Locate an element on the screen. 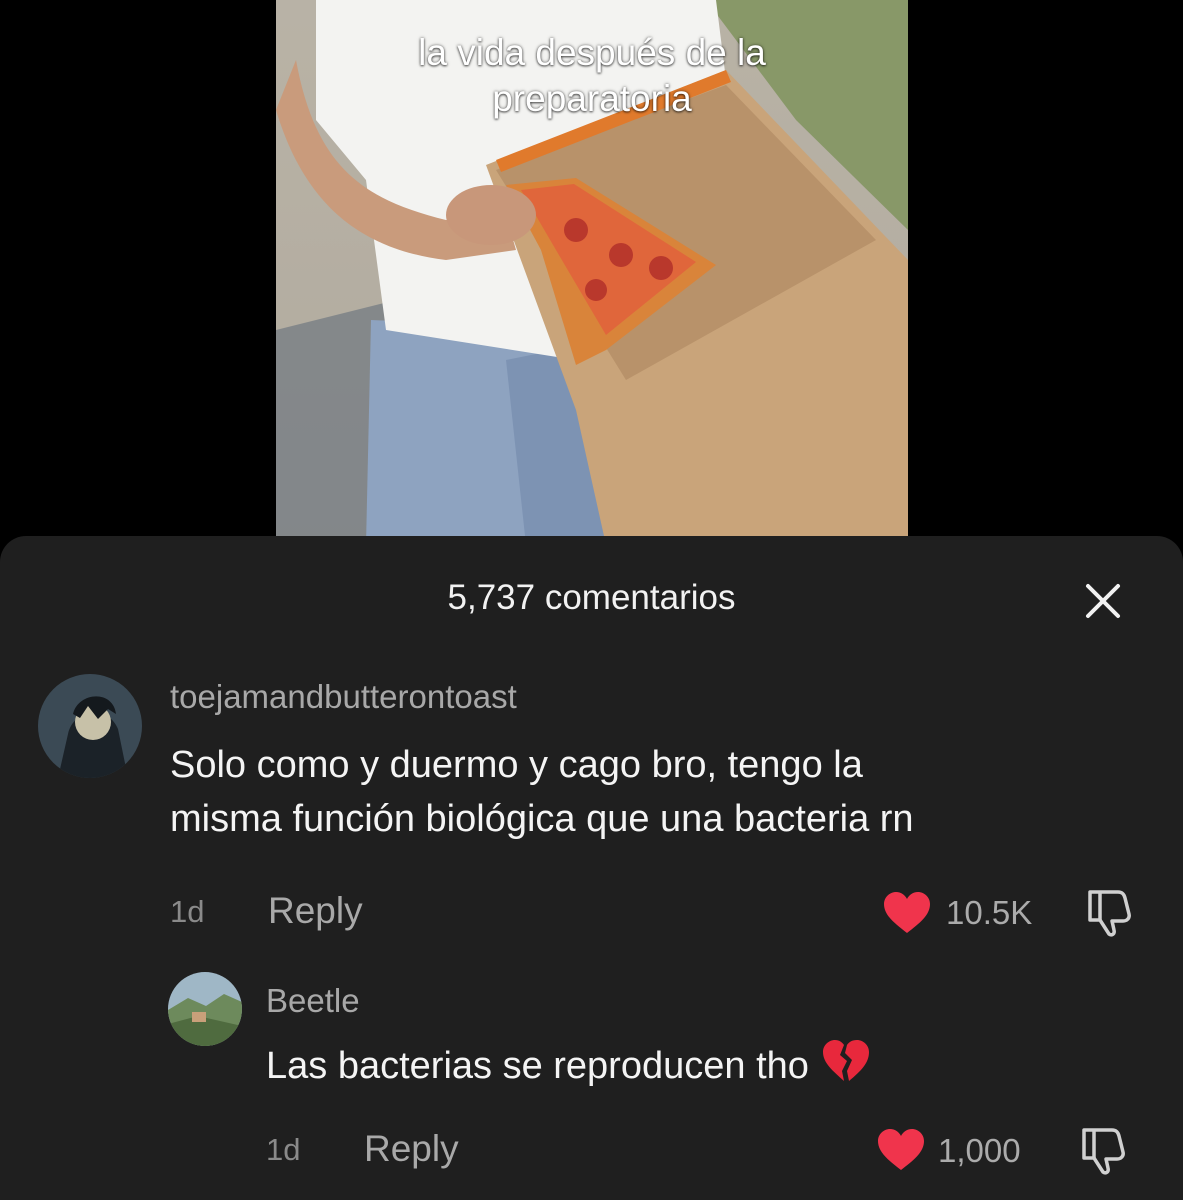 This screenshot has height=1200, width=1183. broken-heart-icon is located at coordinates (845, 1060).